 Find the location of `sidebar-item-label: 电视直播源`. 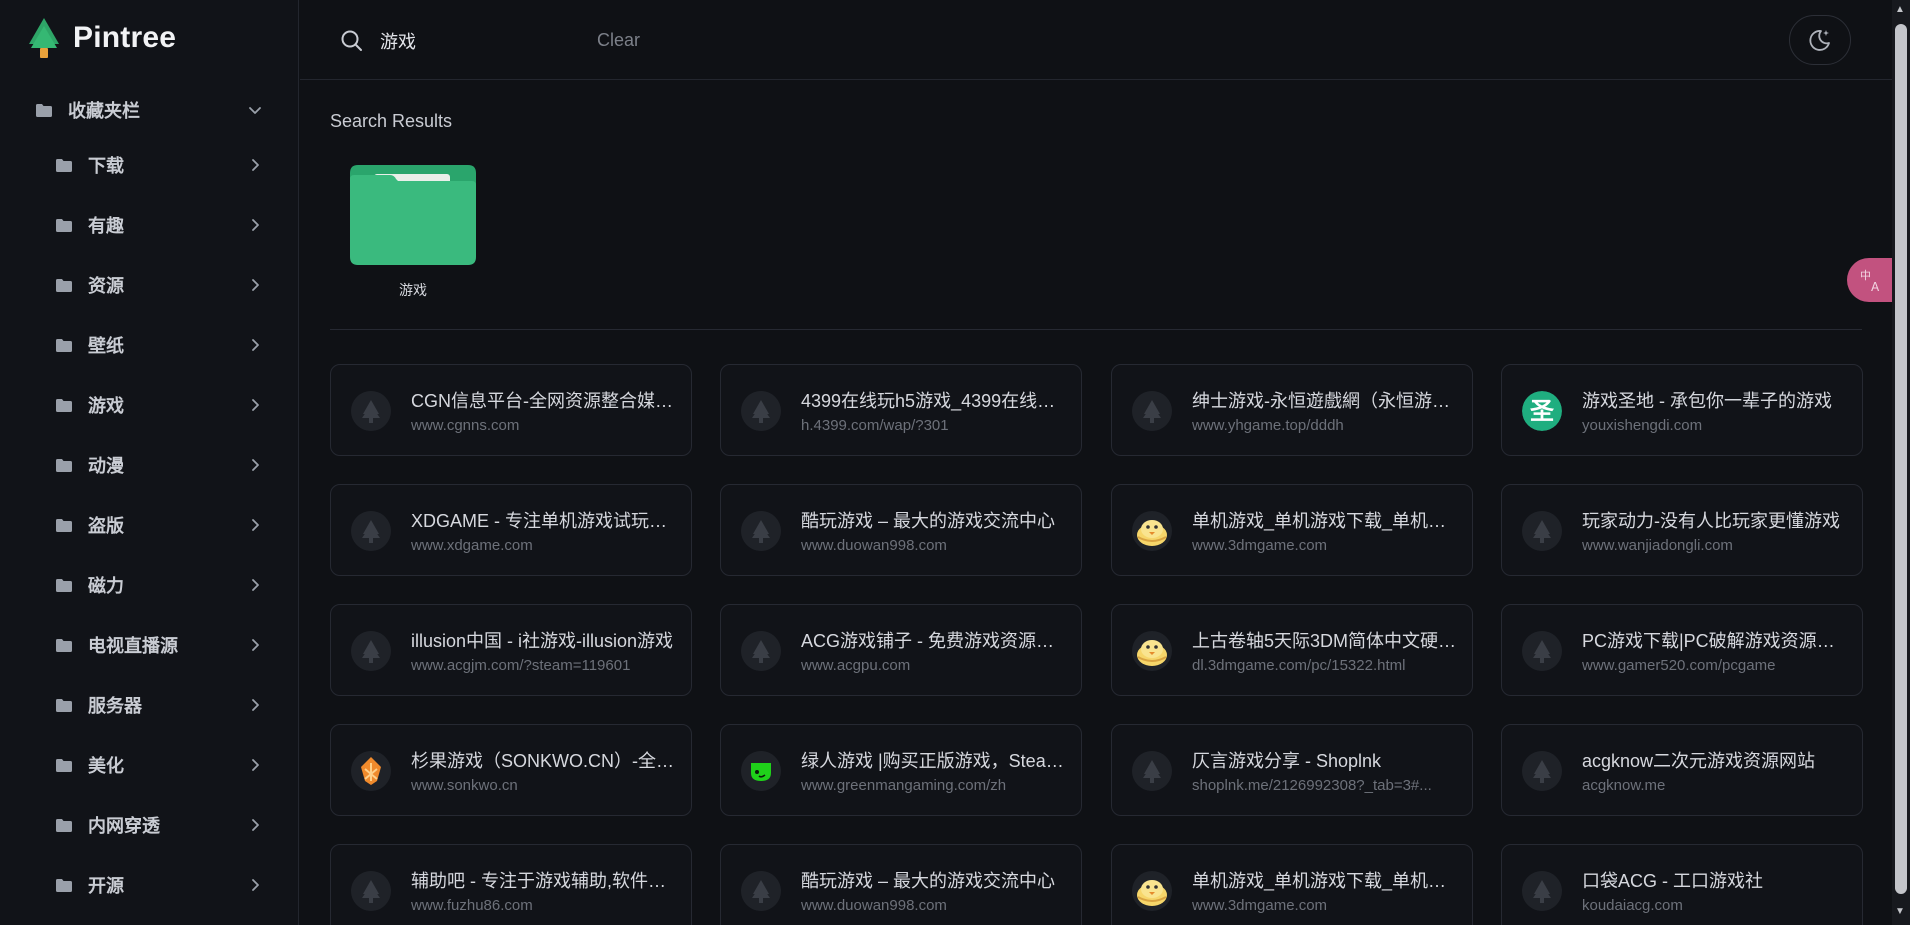

sidebar-item-label: 电视直播源 is located at coordinates (133, 646).